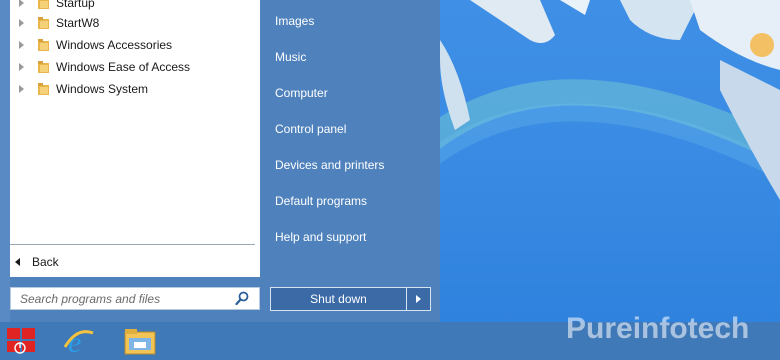  Describe the element at coordinates (75, 5) in the screenshot. I see `program-label: Startup` at that location.